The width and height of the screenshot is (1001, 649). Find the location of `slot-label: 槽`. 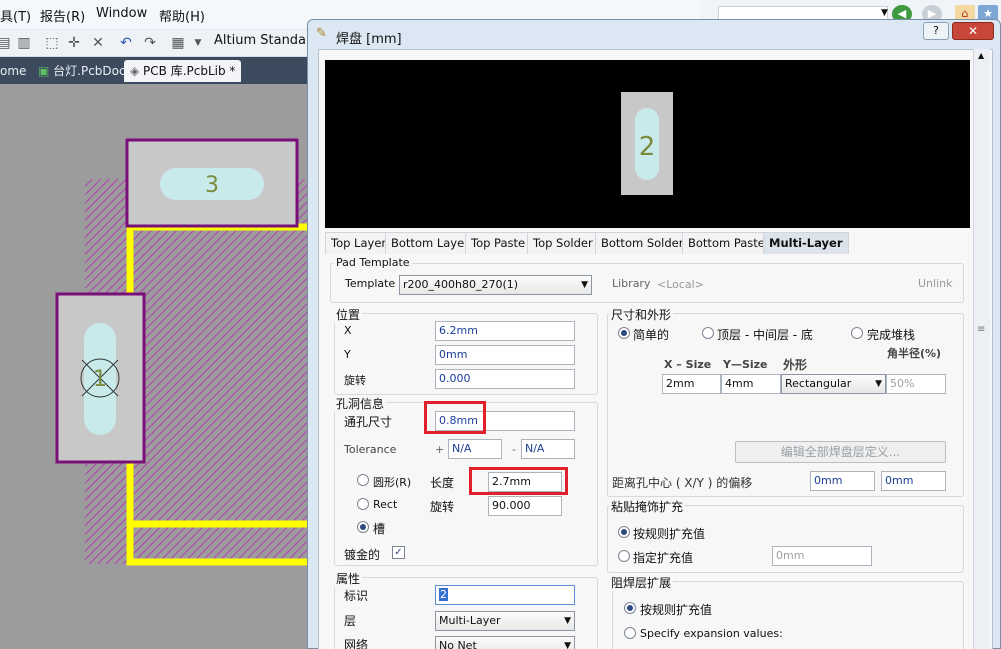

slot-label: 槽 is located at coordinates (379, 529).